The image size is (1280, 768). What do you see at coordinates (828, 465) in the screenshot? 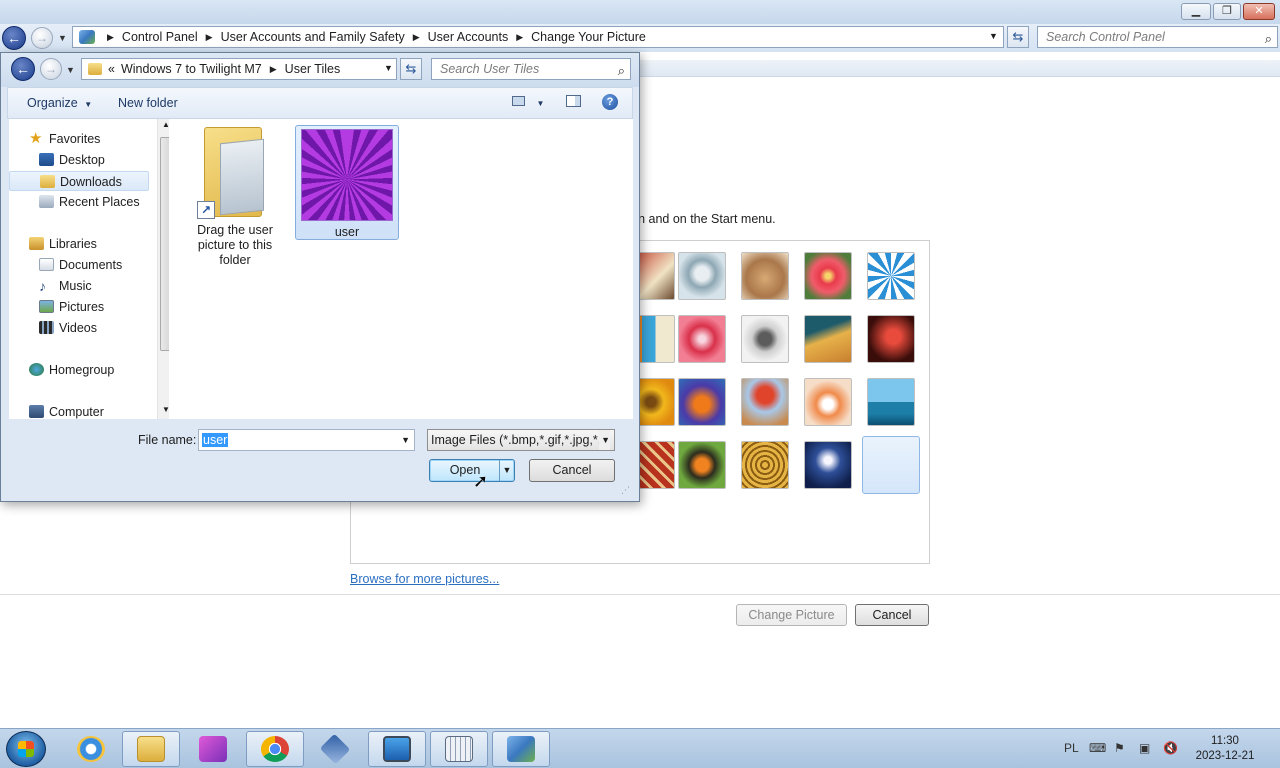
I see `tile-lighthouse` at bounding box center [828, 465].